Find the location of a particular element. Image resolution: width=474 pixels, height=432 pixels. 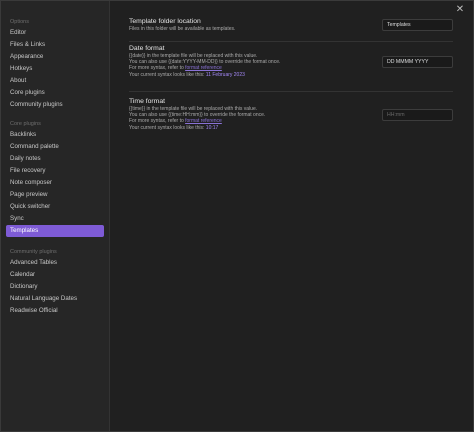

template-folder-input is located at coordinates (417, 25).